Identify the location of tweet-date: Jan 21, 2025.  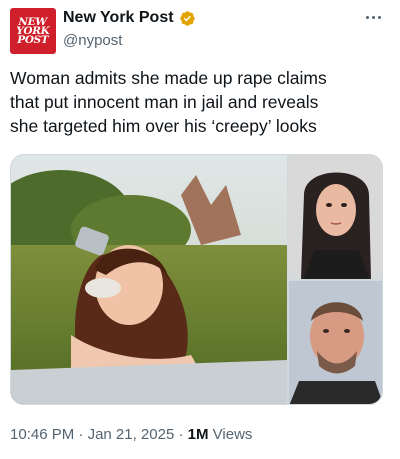
(131, 434).